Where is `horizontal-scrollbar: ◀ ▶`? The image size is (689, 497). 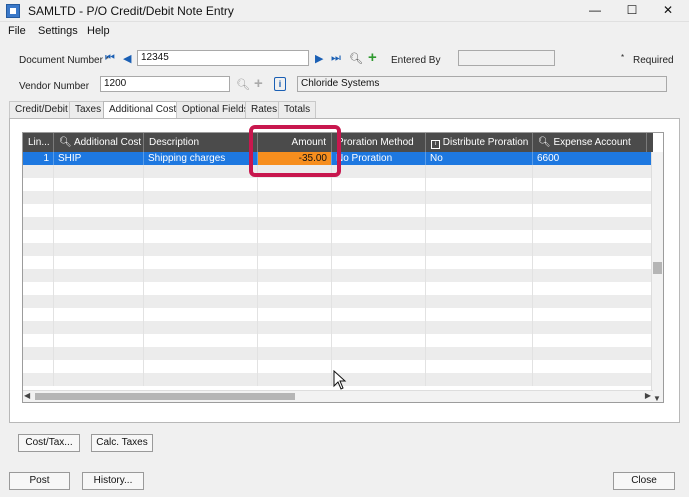
horizontal-scrollbar: ◀ ▶ is located at coordinates (338, 396).